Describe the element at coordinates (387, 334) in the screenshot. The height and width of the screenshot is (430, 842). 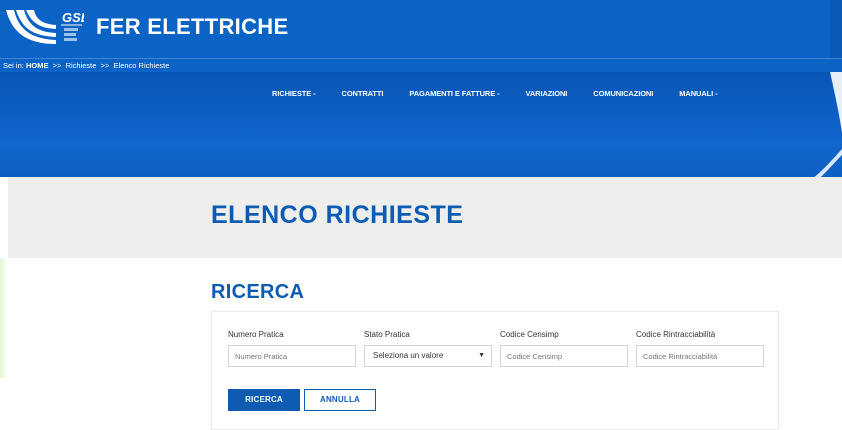
I see `stato-pratica-label: Stato Pratica` at that location.